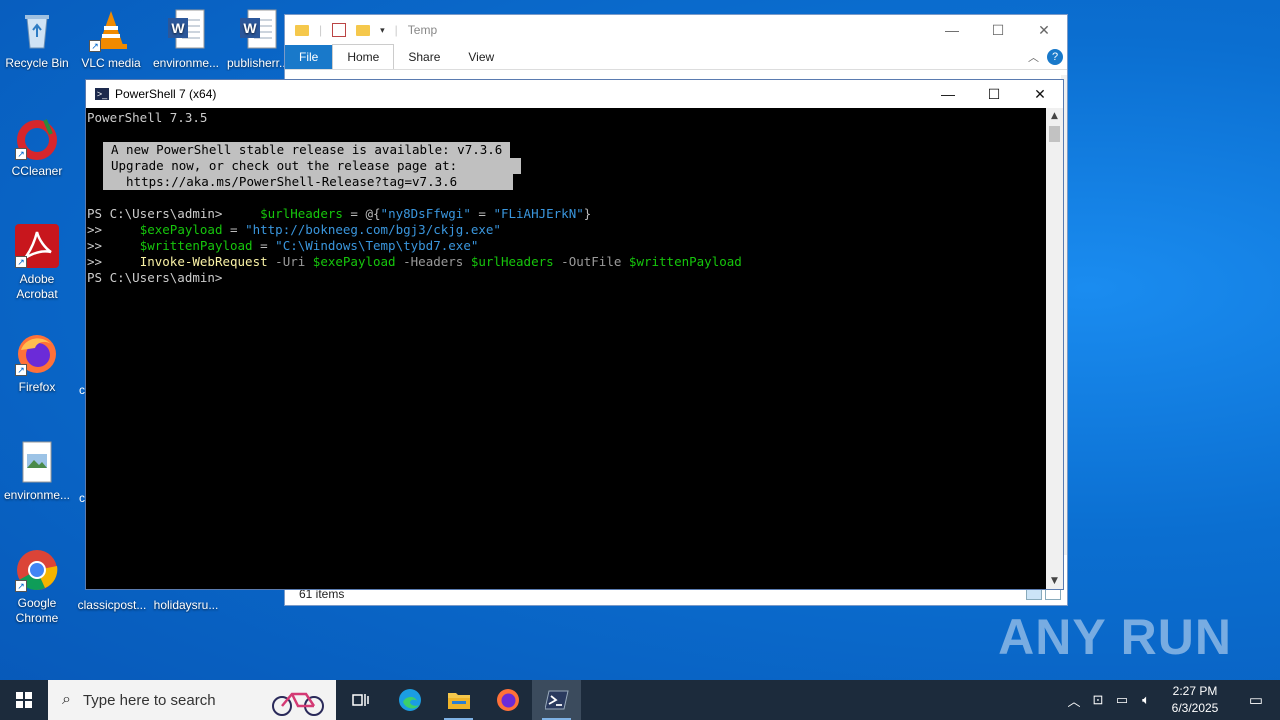  Describe the element at coordinates (1054, 116) in the screenshot. I see `scroll-up-icon: ▲` at that location.